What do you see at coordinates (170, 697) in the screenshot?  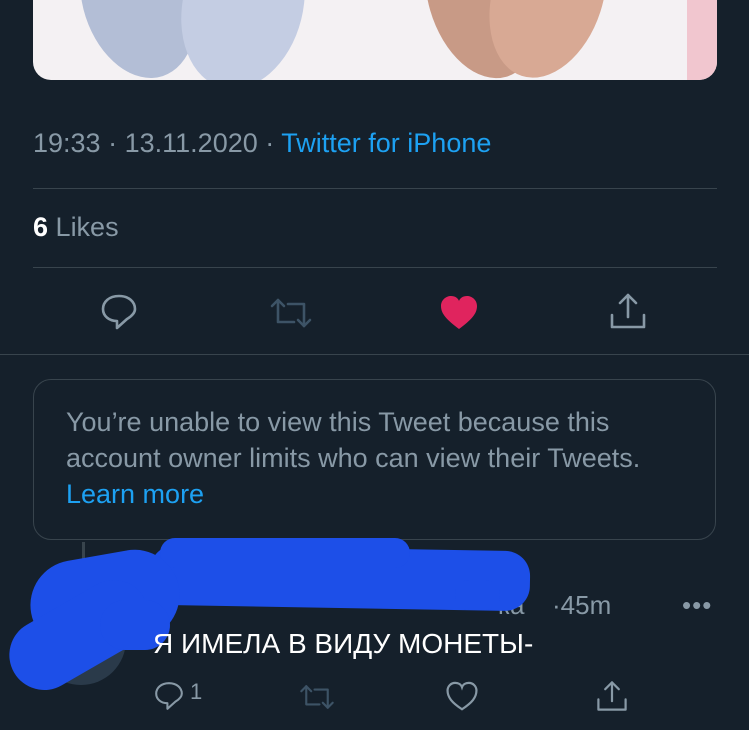 I see `reply-comment-icon` at bounding box center [170, 697].